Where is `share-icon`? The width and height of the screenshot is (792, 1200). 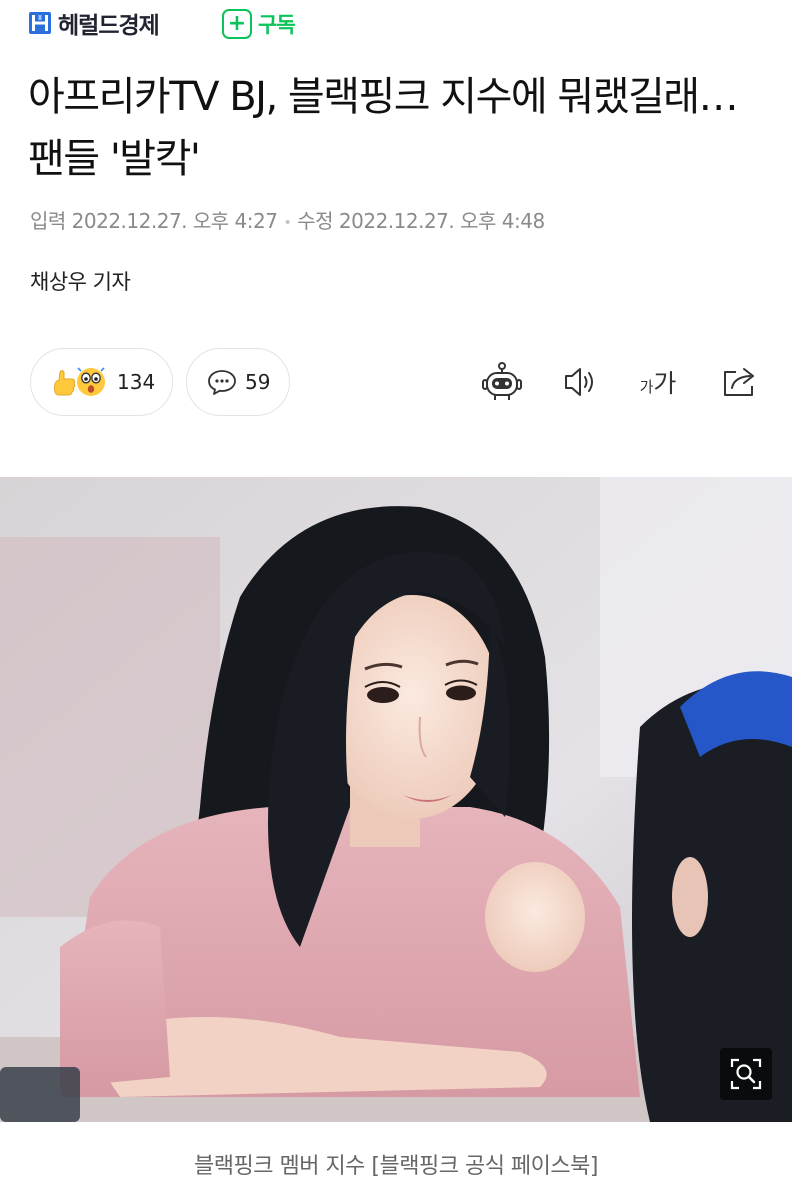 share-icon is located at coordinates (739, 382).